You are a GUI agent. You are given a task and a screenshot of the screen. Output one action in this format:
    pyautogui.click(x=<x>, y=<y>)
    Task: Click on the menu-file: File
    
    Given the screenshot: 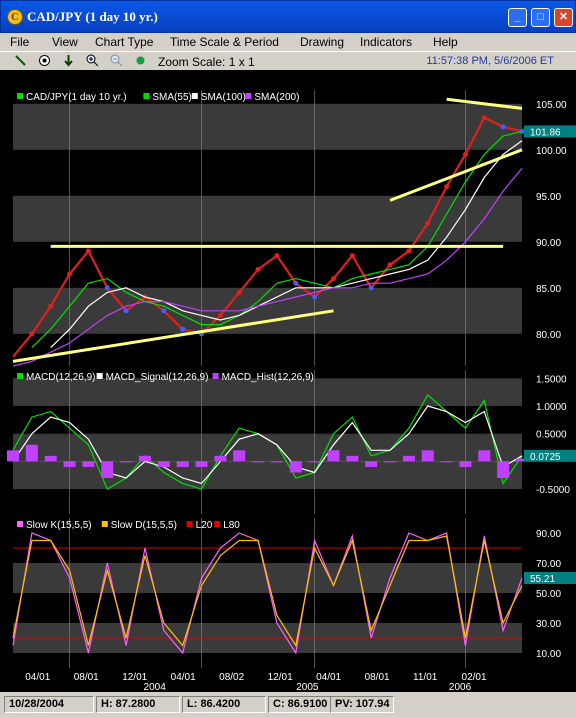 What is the action you would take?
    pyautogui.click(x=19, y=42)
    